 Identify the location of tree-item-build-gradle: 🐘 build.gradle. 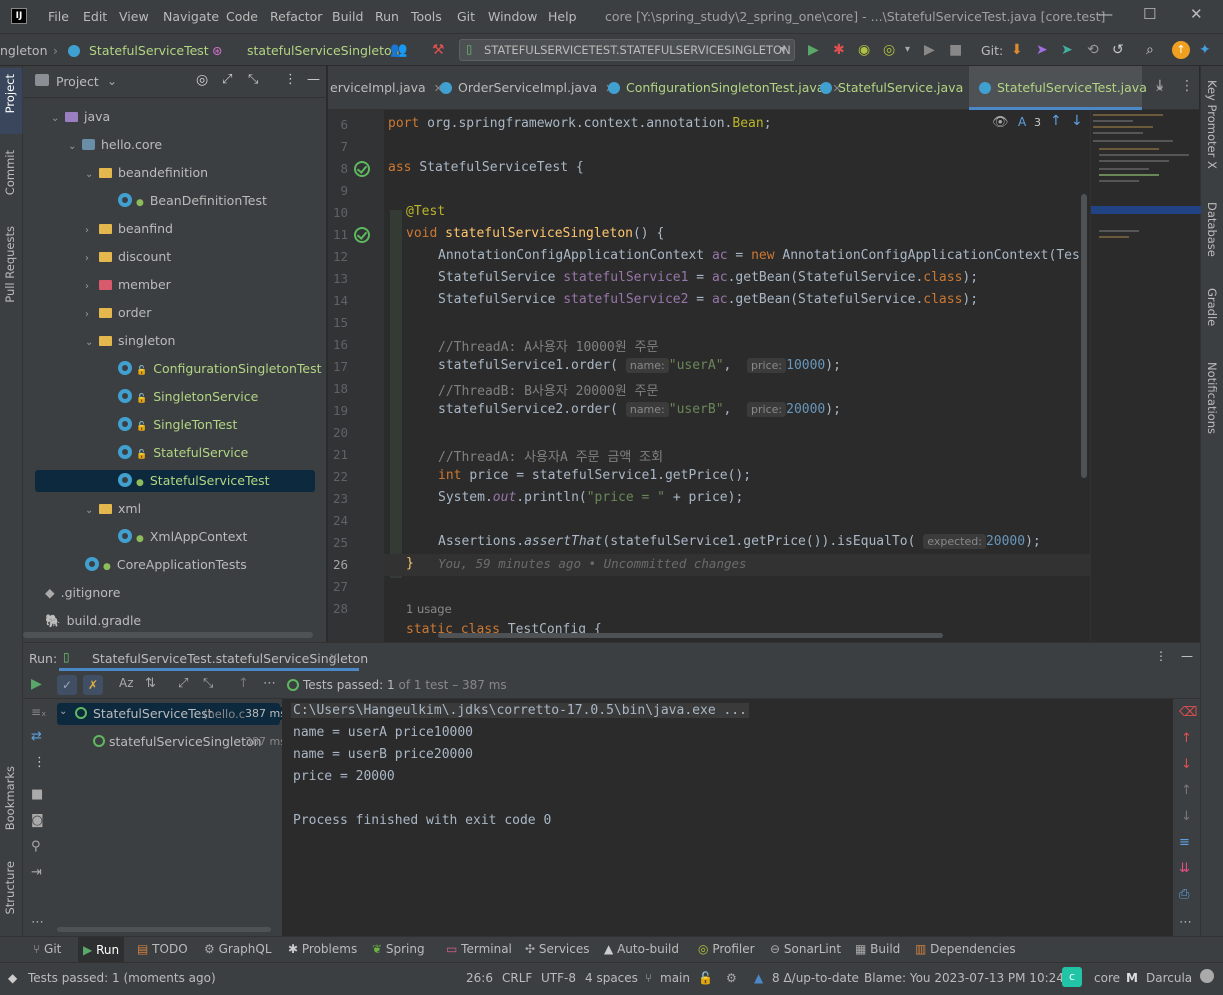
(93, 621).